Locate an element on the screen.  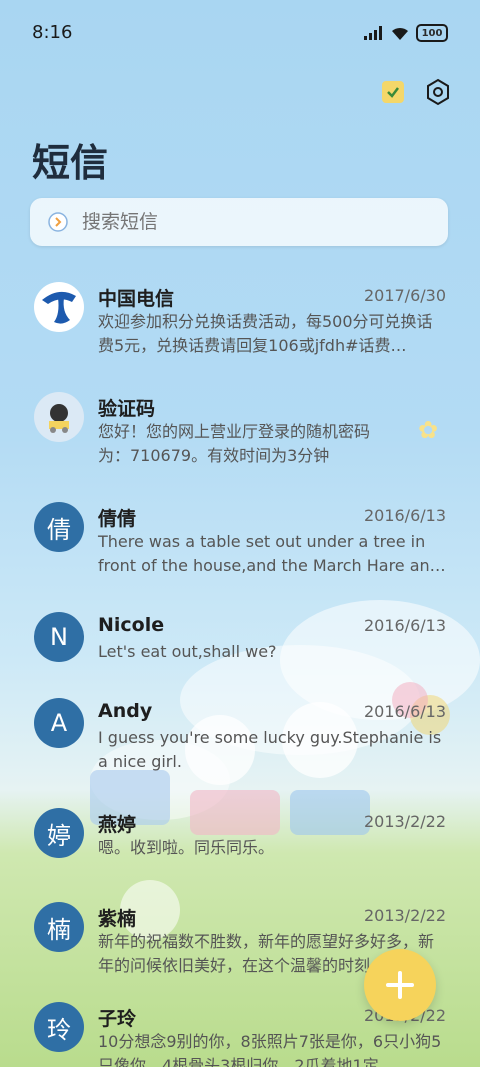
status-bar: 8:16 100 is located at coordinates (240, 33).